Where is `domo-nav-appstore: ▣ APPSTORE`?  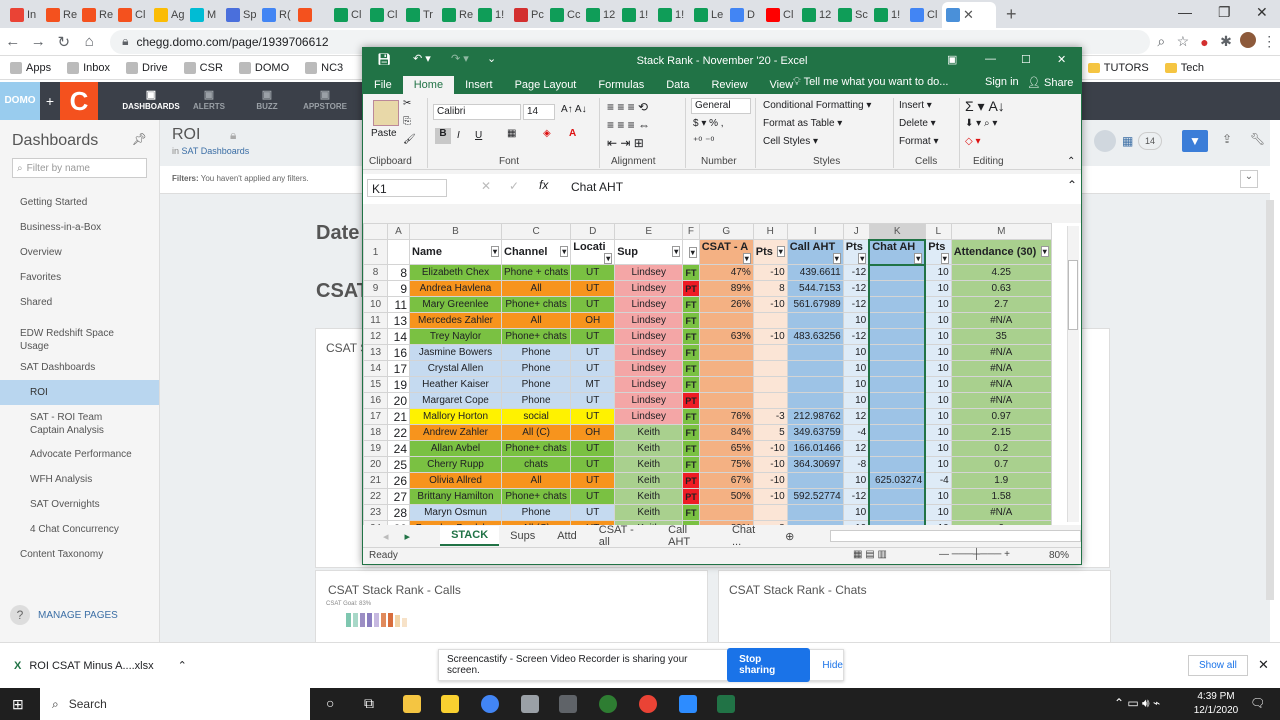 domo-nav-appstore: ▣ APPSTORE is located at coordinates (325, 101).